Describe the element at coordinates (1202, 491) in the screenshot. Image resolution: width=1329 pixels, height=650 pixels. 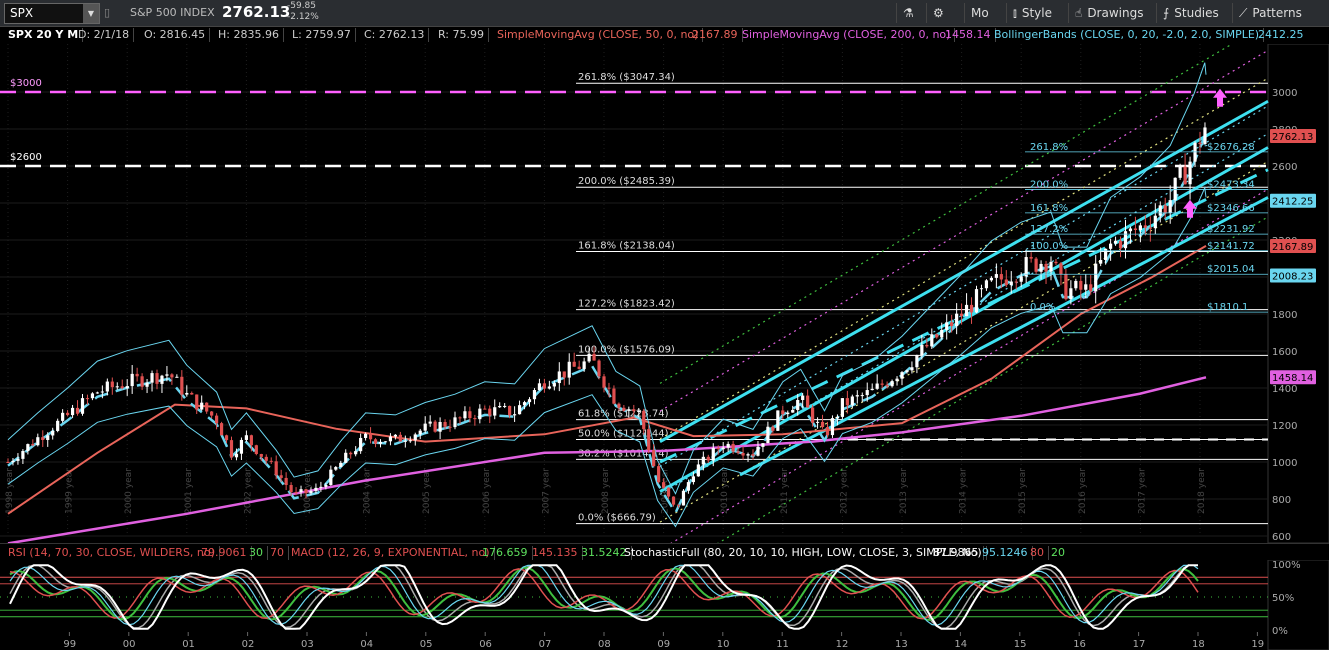
I see `year-label: 2018 year` at that location.